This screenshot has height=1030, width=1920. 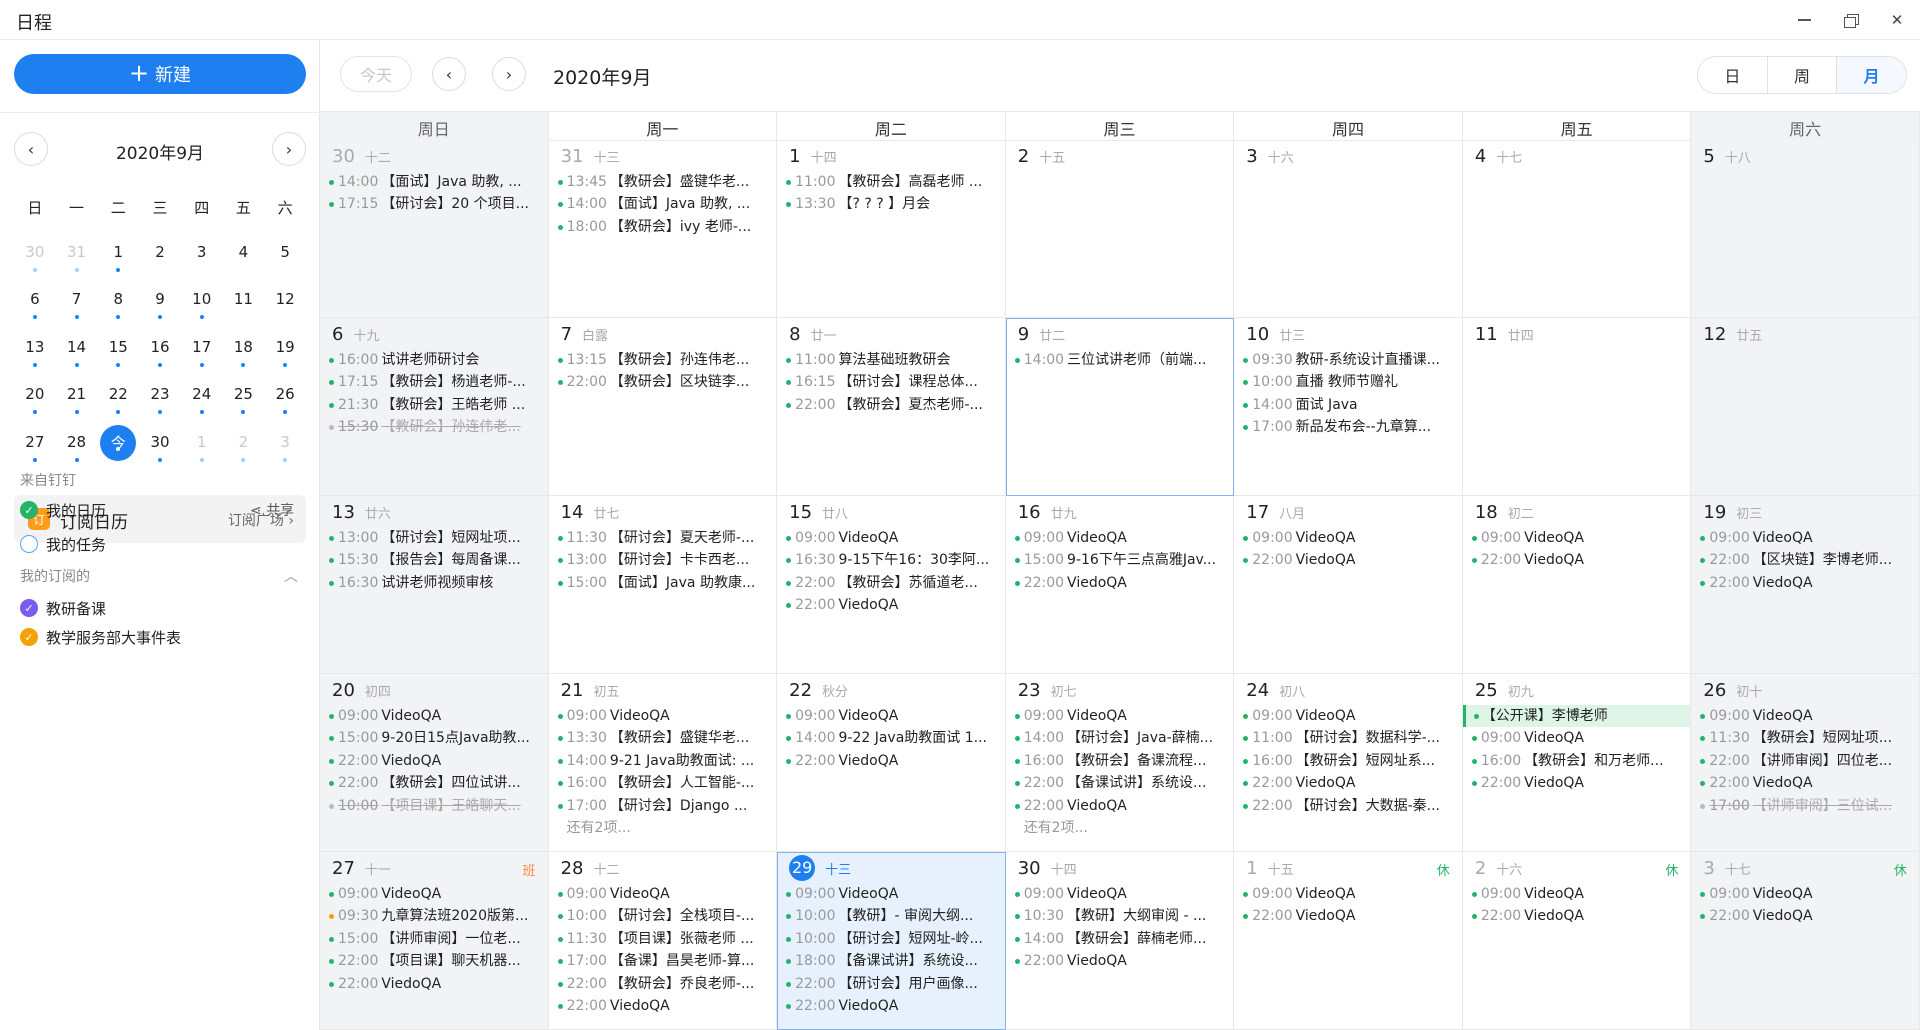 What do you see at coordinates (100, 637) in the screenshot?
I see `subscribed-item-events: ✓ 教学服务部大事件表` at bounding box center [100, 637].